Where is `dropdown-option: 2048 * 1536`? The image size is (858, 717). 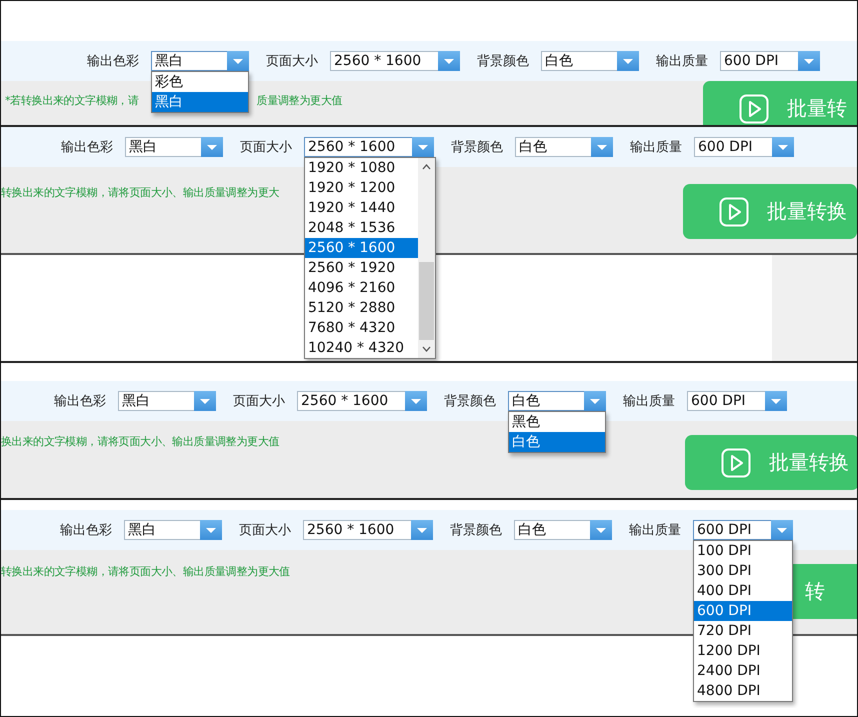
dropdown-option: 2048 * 1536 is located at coordinates (361, 228).